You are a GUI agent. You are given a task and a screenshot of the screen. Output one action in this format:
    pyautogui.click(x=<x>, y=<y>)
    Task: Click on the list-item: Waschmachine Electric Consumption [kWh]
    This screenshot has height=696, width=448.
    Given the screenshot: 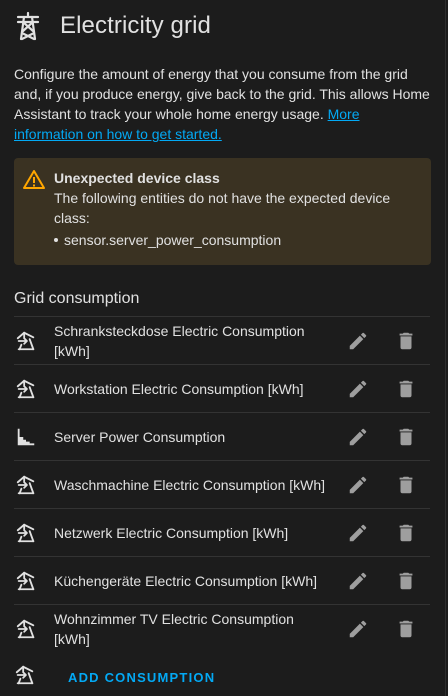 What is the action you would take?
    pyautogui.click(x=222, y=484)
    